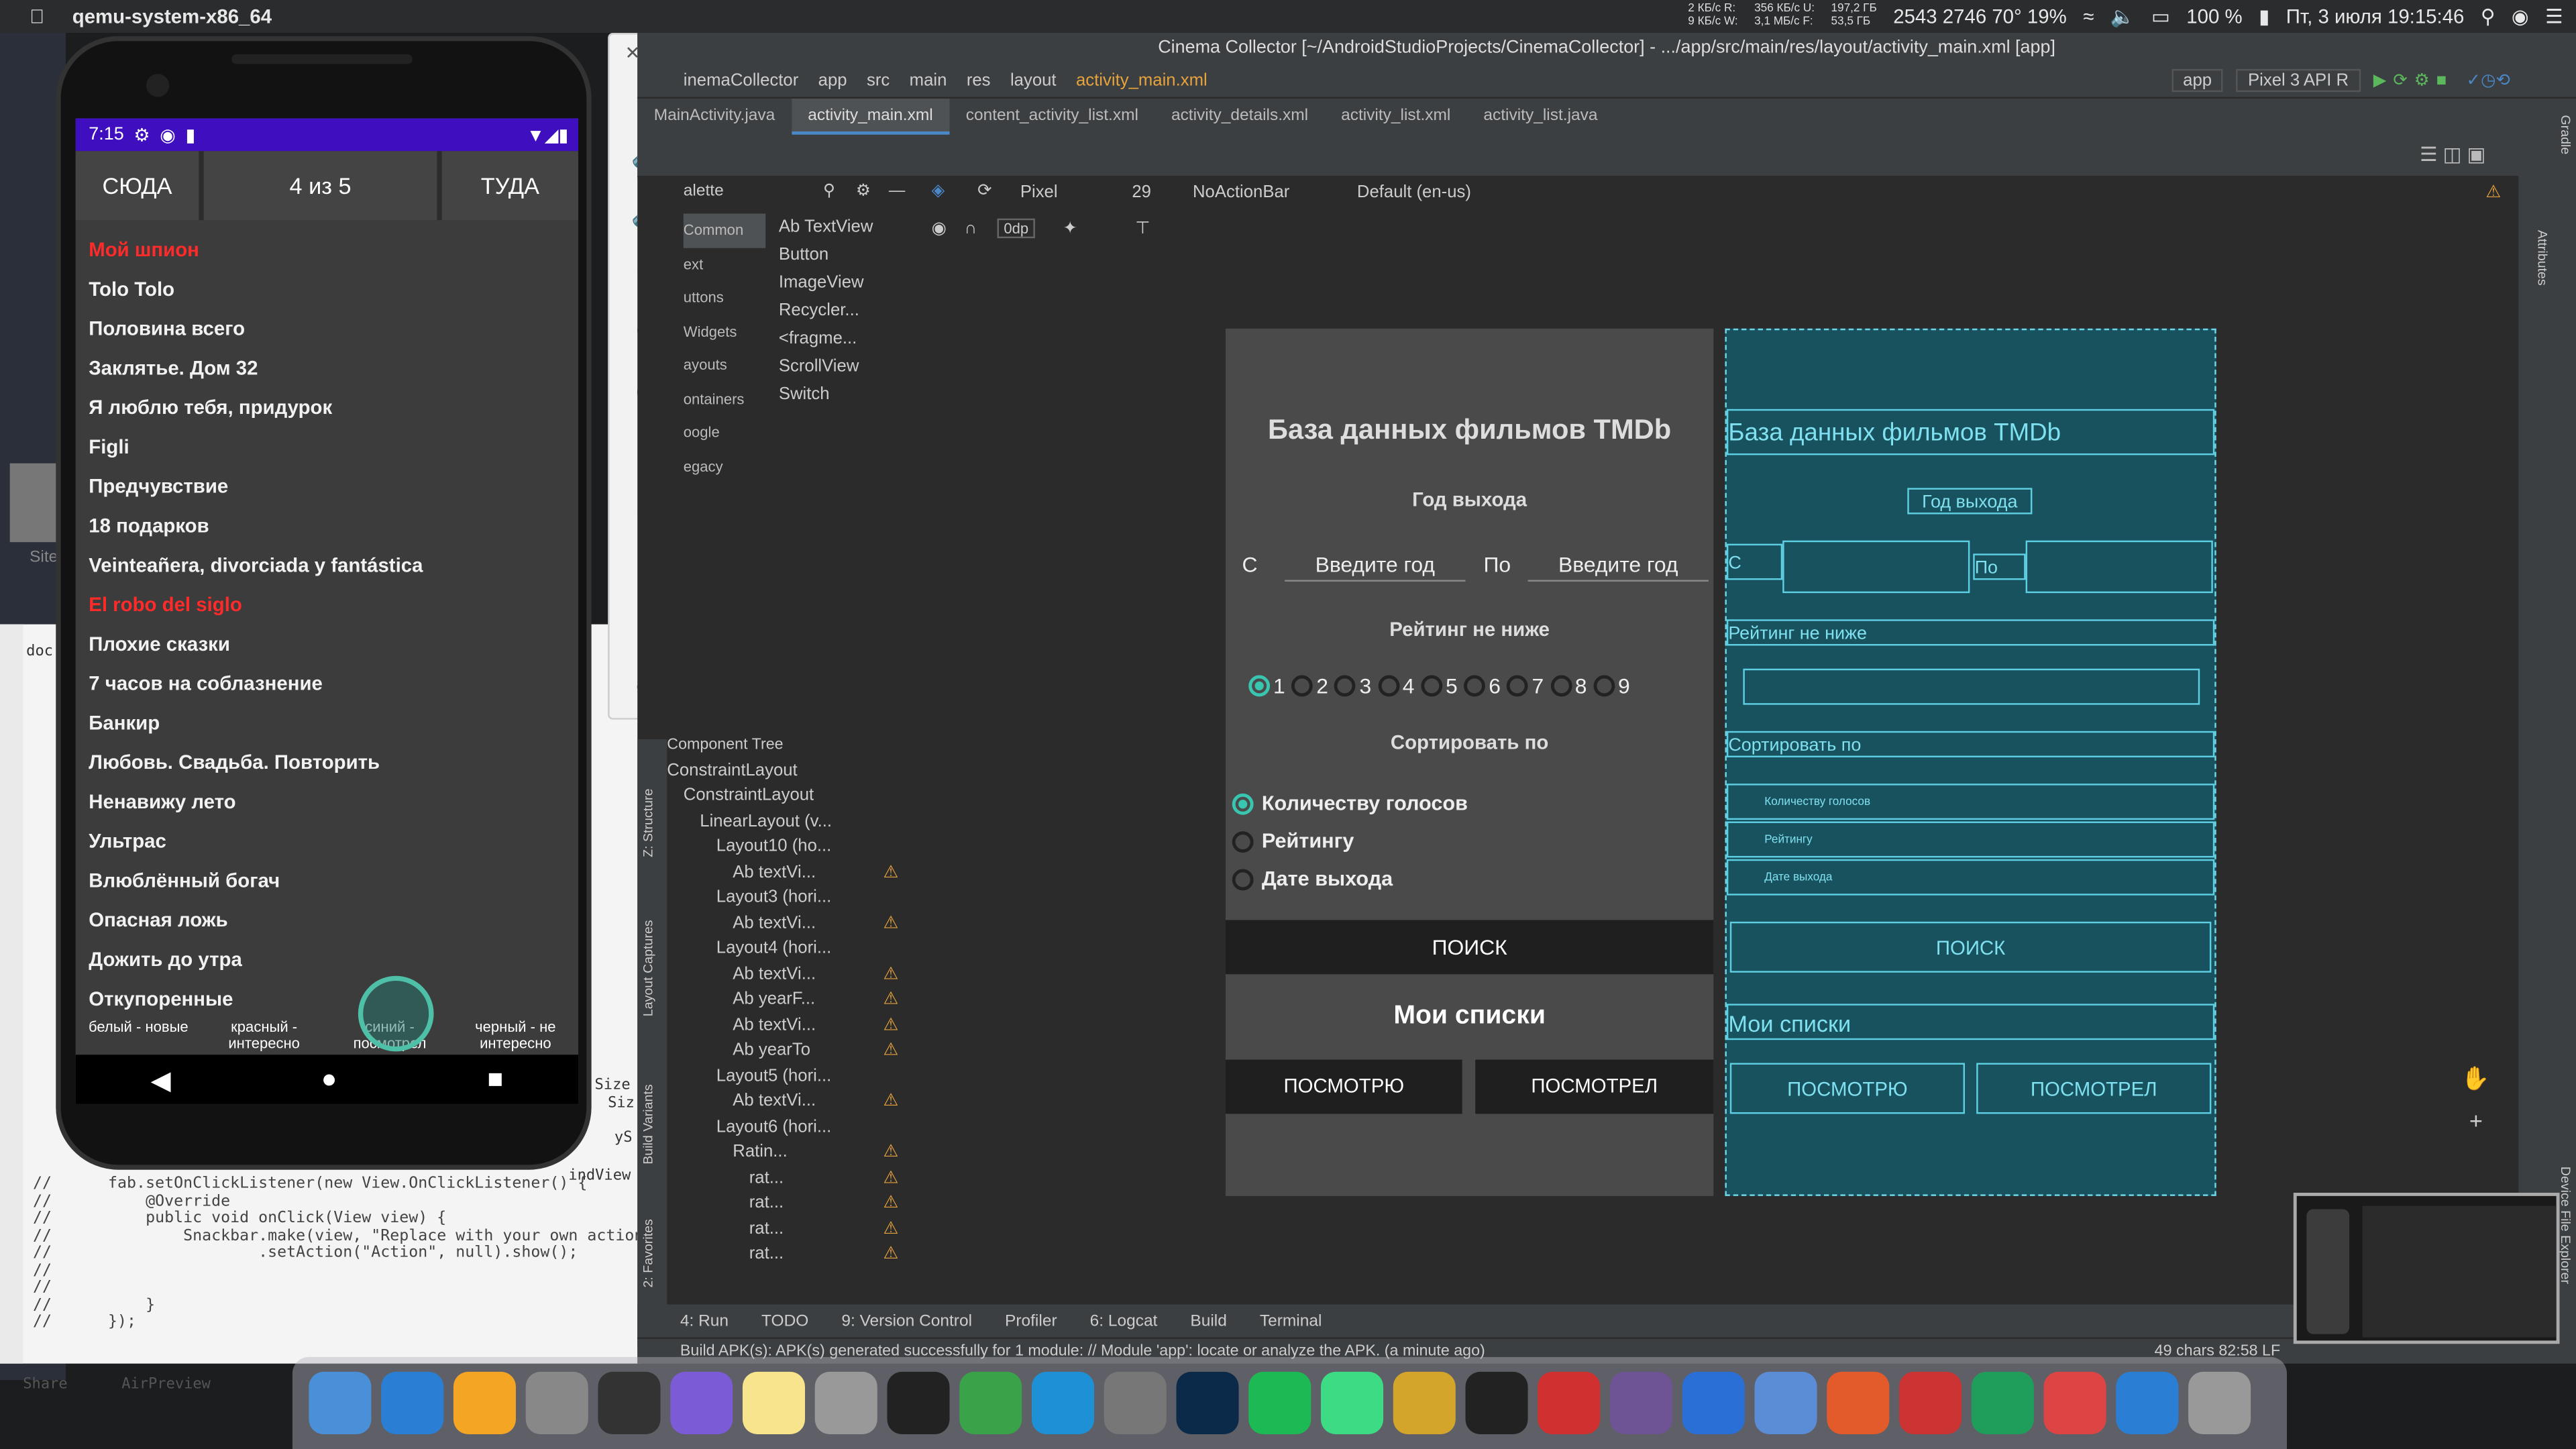 The image size is (2576, 1449). I want to click on sort-option: Рейтингу, so click(1470, 842).